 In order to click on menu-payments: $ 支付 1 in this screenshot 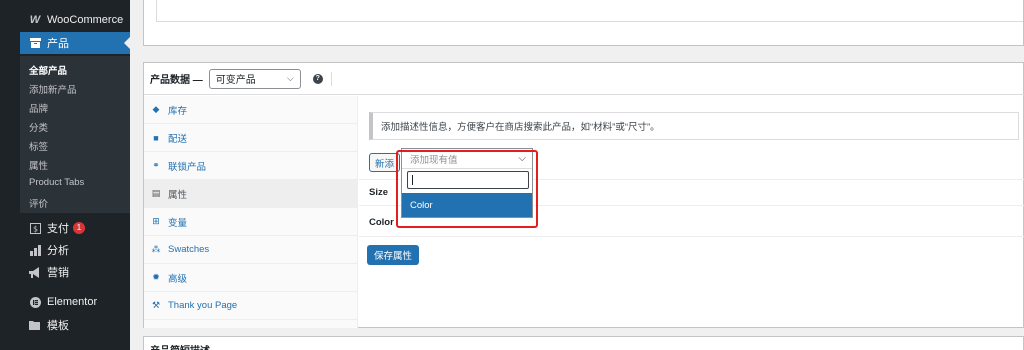, I will do `click(75, 228)`.